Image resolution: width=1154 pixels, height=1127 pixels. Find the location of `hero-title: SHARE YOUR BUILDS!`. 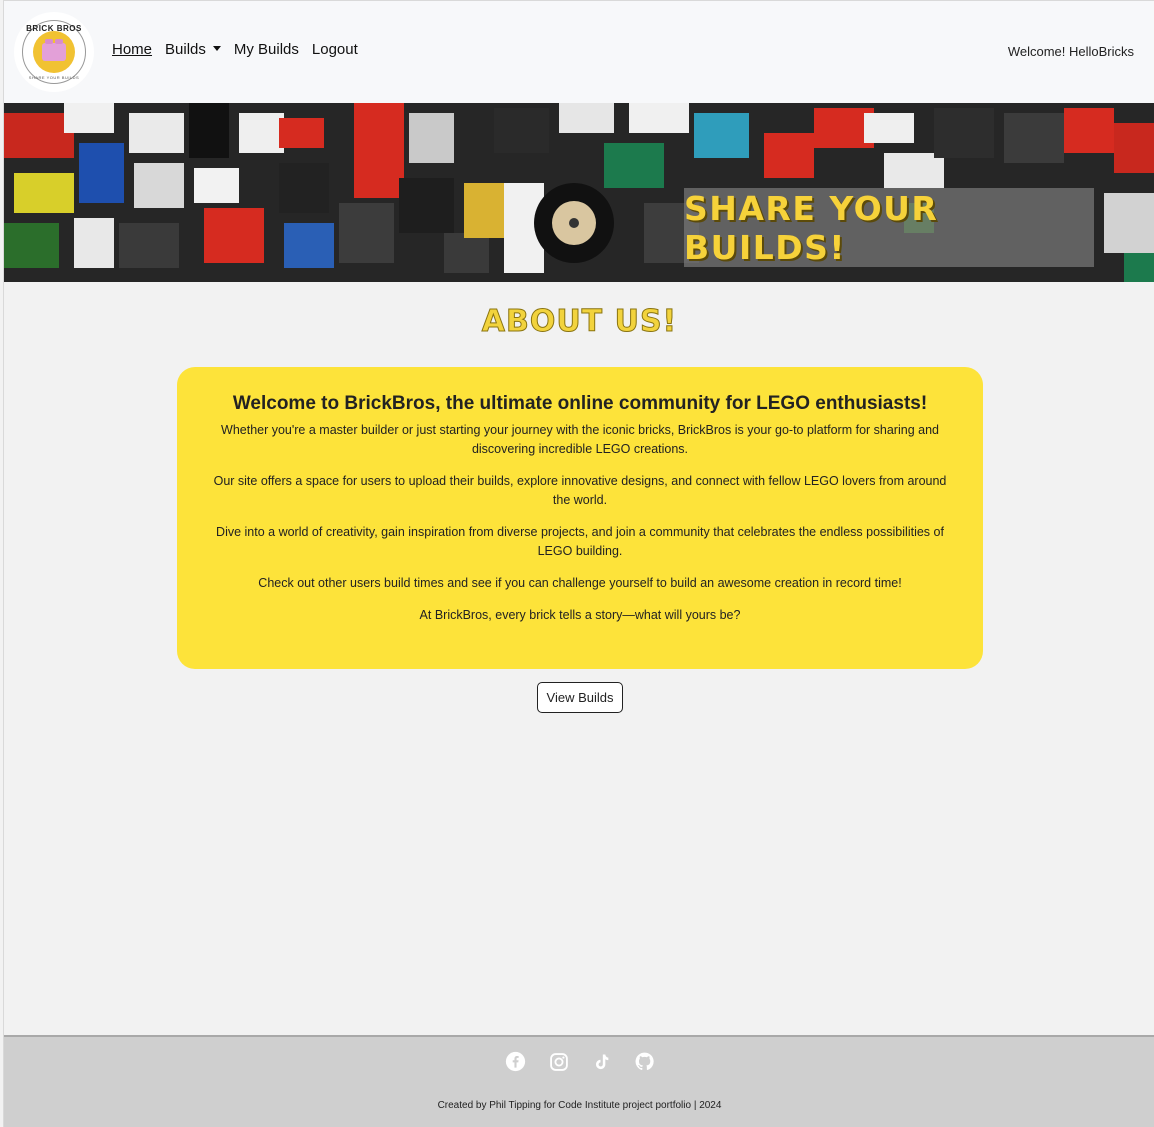

hero-title: SHARE YOUR BUILDS! is located at coordinates (811, 227).